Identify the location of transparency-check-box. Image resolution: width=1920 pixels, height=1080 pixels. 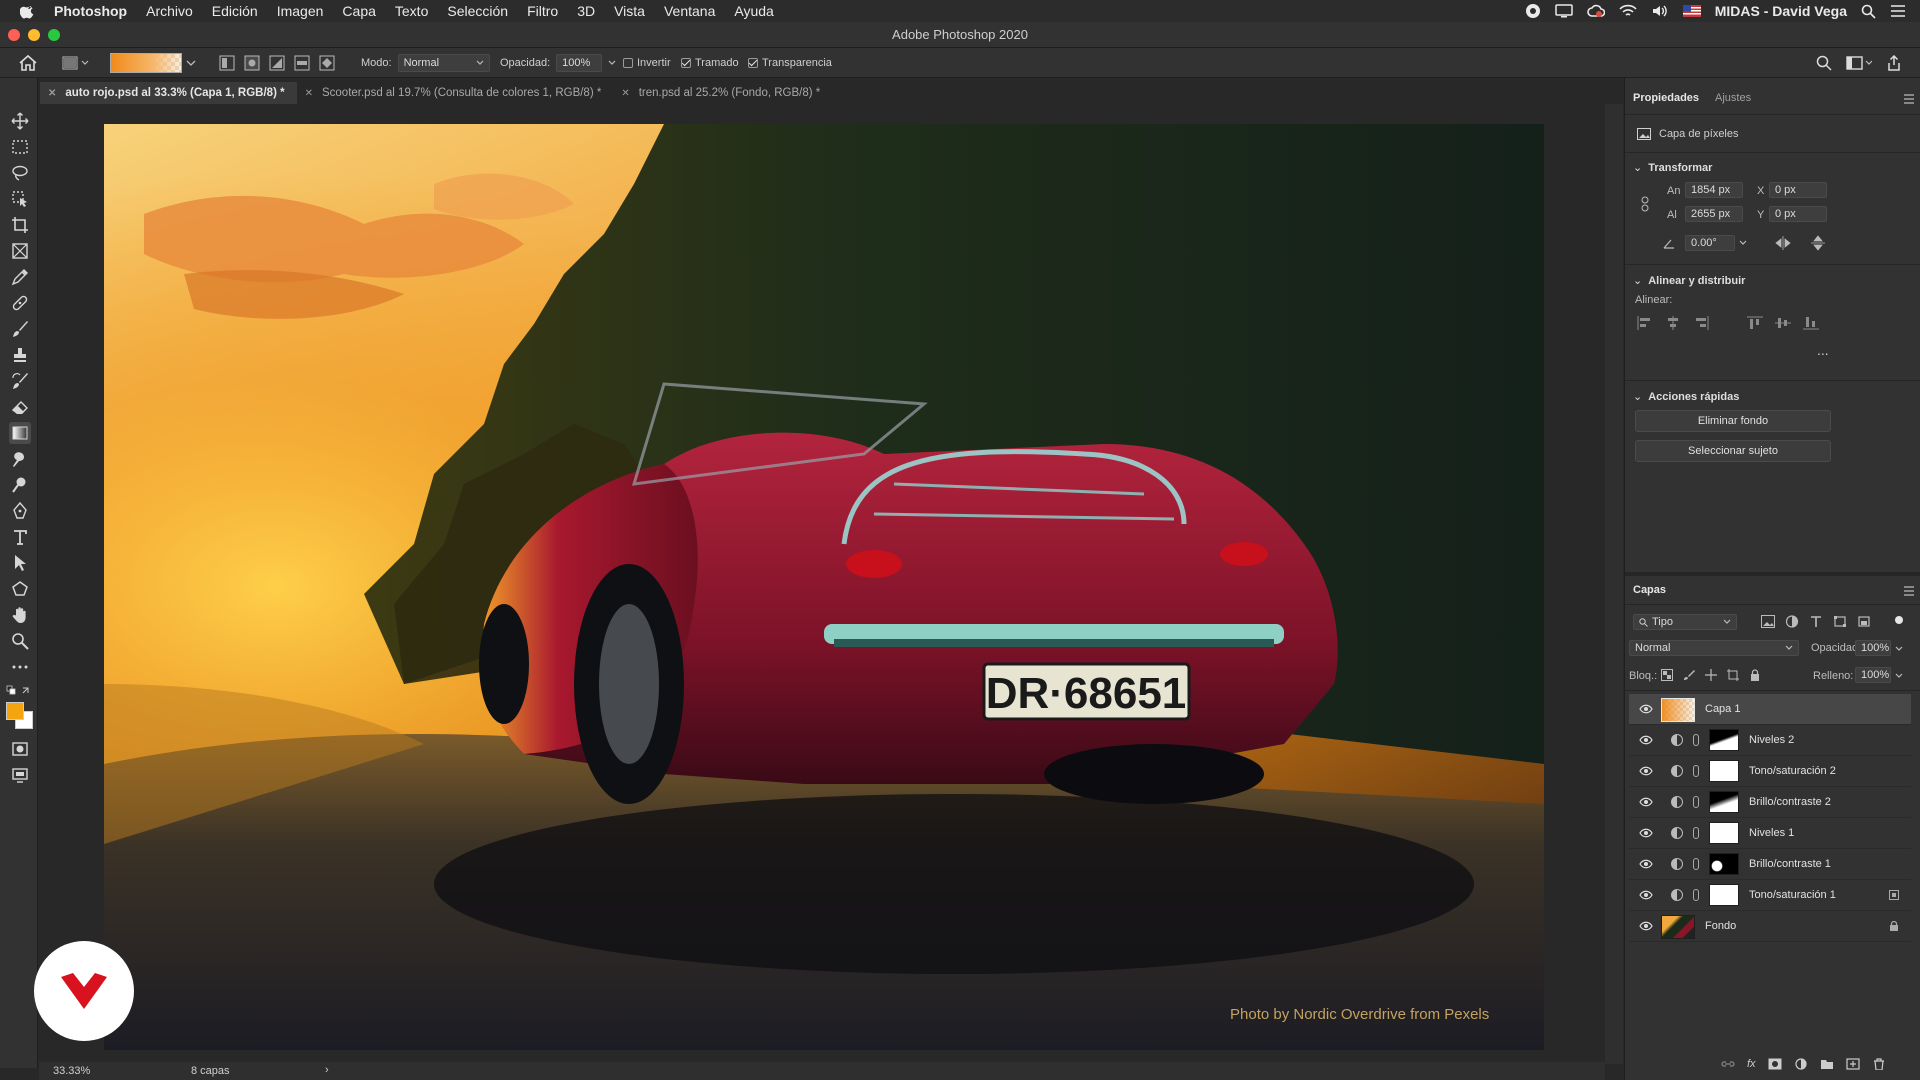
(753, 63).